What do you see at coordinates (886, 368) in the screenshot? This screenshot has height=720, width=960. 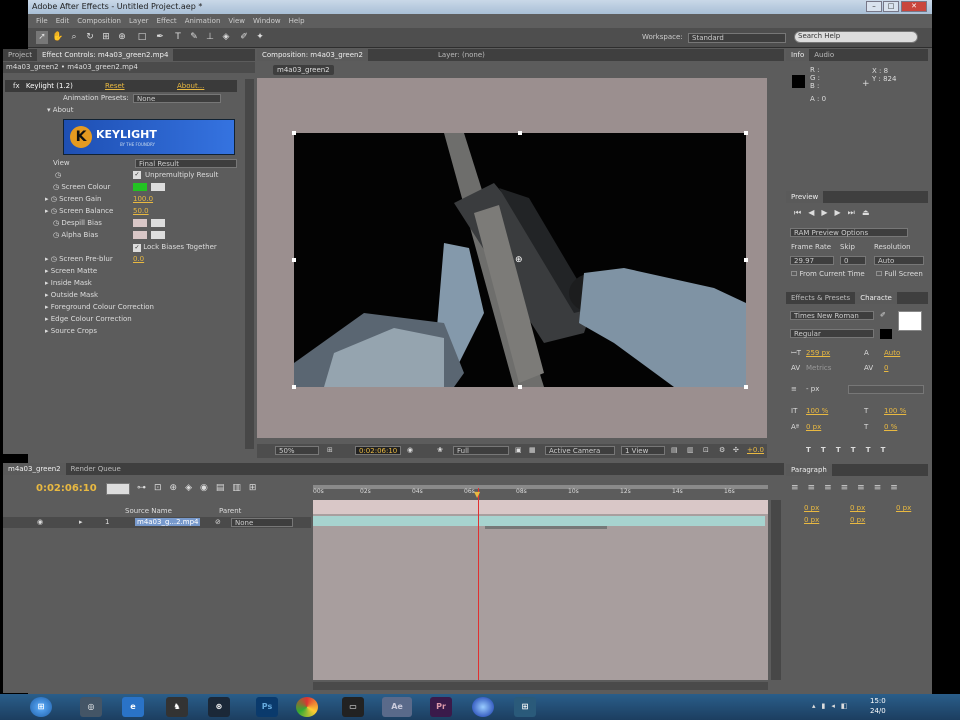 I see `tracking-value: 0` at bounding box center [886, 368].